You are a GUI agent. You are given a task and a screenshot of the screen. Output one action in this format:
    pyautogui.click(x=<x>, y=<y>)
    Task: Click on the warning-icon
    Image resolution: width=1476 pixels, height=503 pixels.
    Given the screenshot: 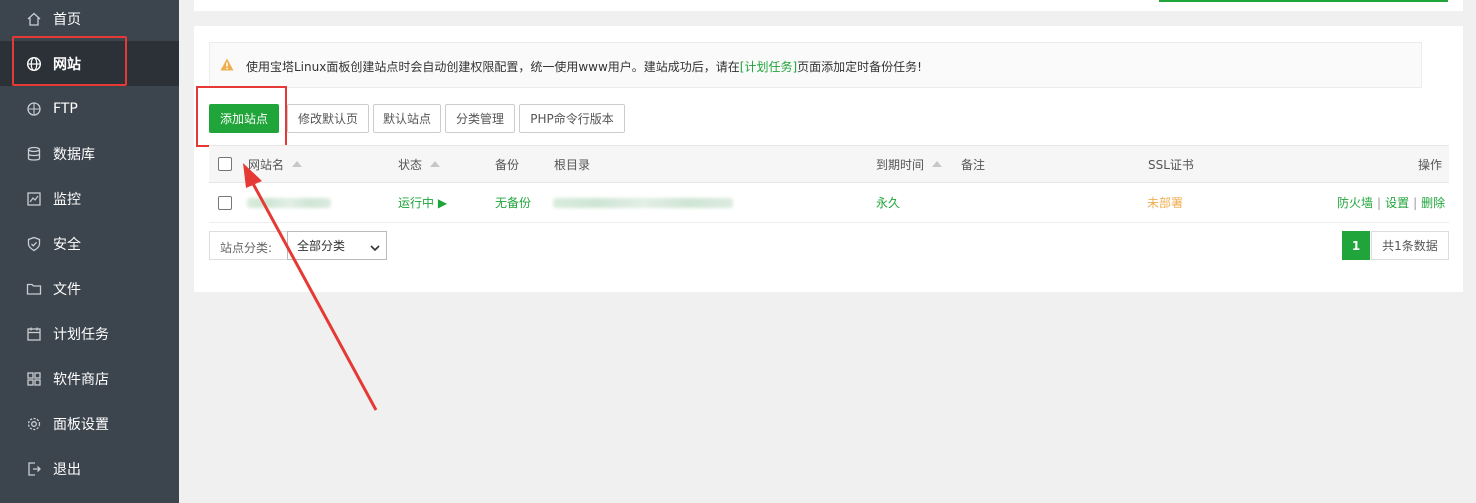 What is the action you would take?
    pyautogui.click(x=227, y=66)
    